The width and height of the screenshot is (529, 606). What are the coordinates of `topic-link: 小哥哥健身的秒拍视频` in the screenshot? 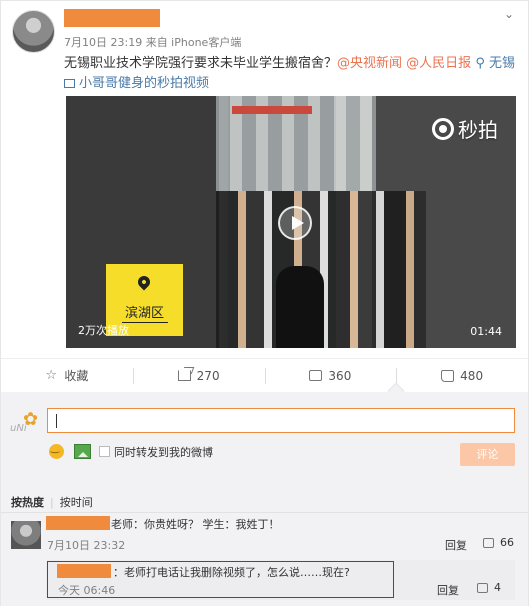 It's located at (136, 83).